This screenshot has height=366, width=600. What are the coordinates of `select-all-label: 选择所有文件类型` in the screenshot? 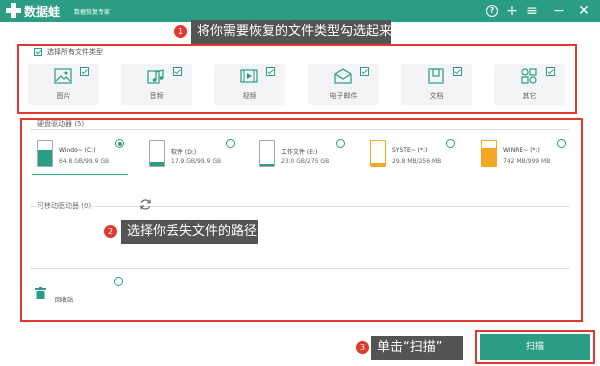 It's located at (75, 52).